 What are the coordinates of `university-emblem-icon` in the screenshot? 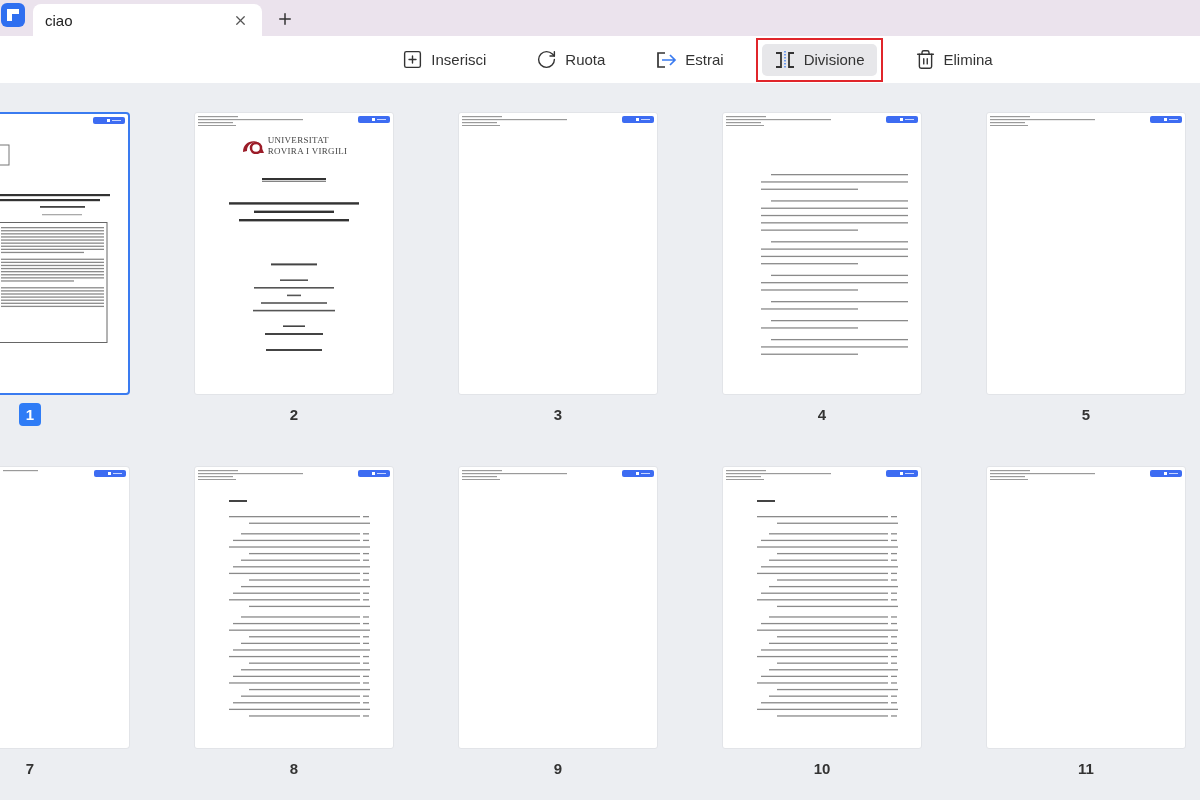 It's located at (252, 146).